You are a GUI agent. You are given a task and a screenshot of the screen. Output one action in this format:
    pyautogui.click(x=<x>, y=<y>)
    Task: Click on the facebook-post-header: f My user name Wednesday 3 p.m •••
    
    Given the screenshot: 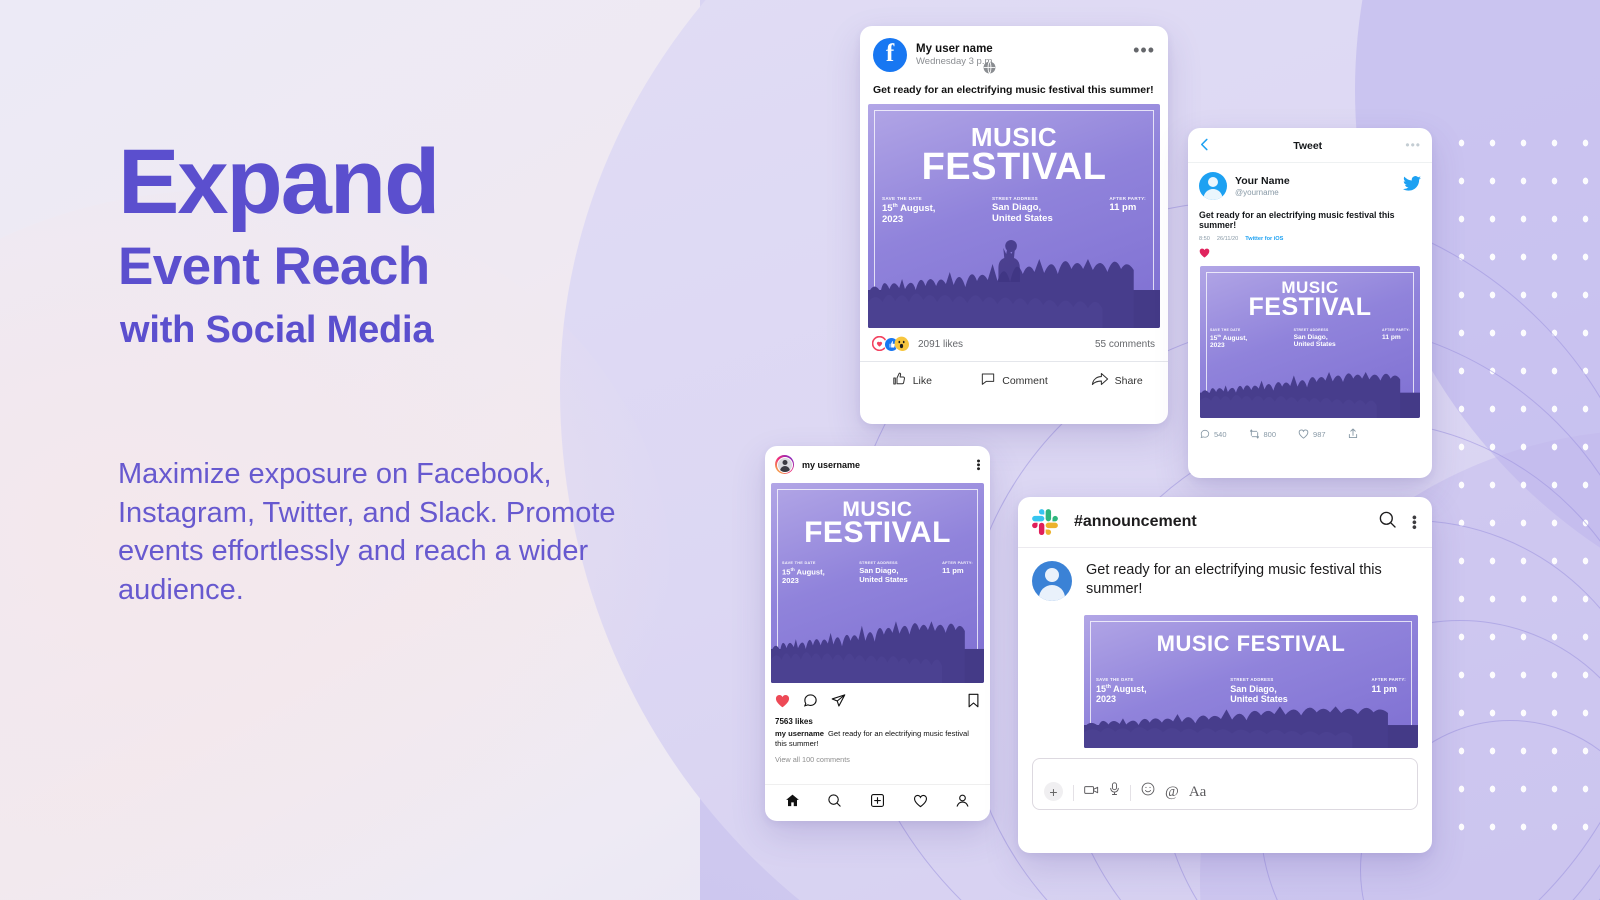 What is the action you would take?
    pyautogui.click(x=1014, y=52)
    